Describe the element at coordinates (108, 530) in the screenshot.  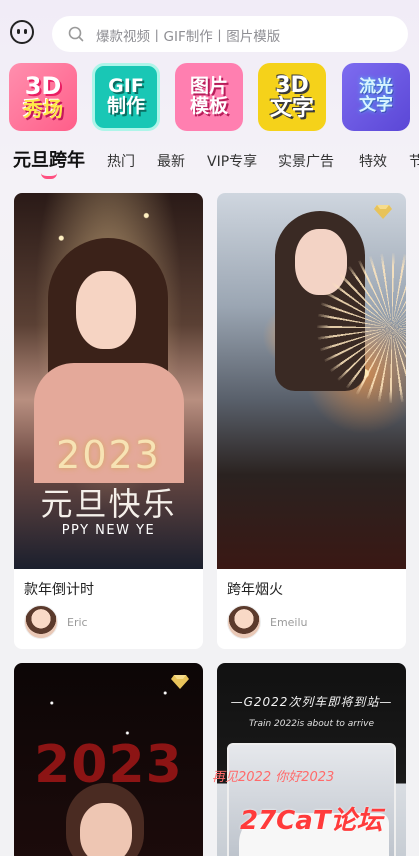
I see `thumbnail-subline: PPY NEW YE` at that location.